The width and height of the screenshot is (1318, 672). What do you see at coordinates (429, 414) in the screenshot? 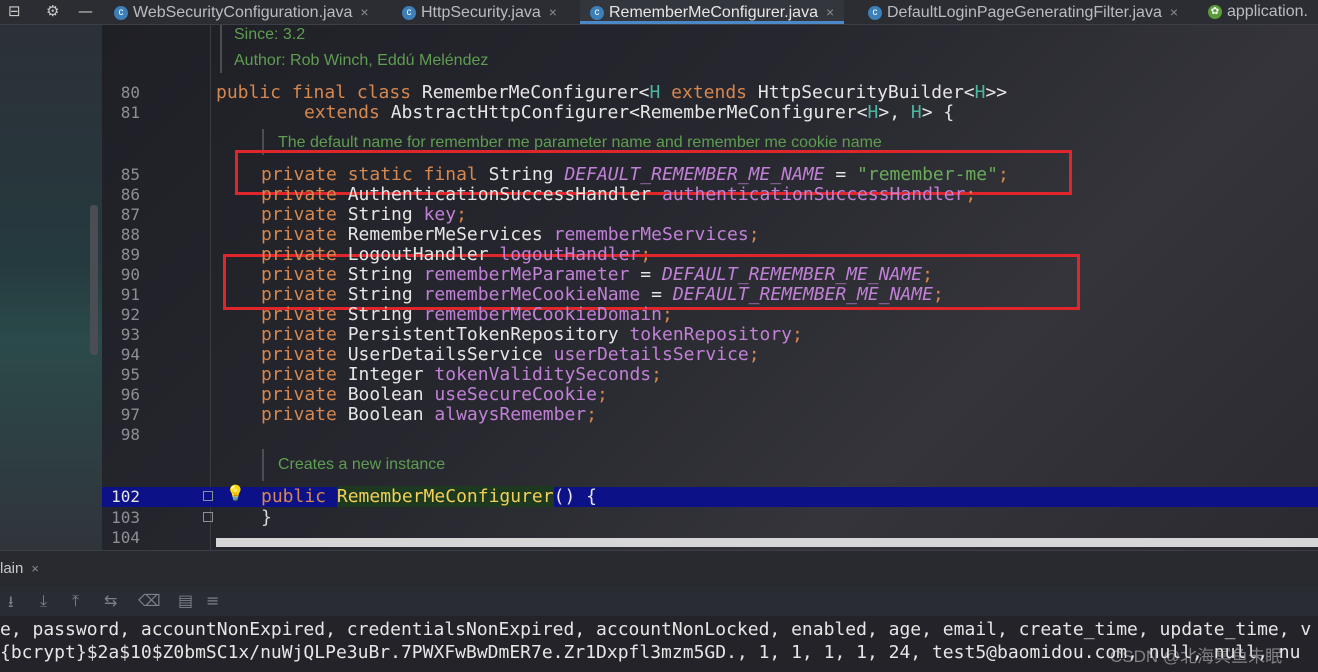
I see `code-line-97: private Boolean alwaysRemember;` at bounding box center [429, 414].